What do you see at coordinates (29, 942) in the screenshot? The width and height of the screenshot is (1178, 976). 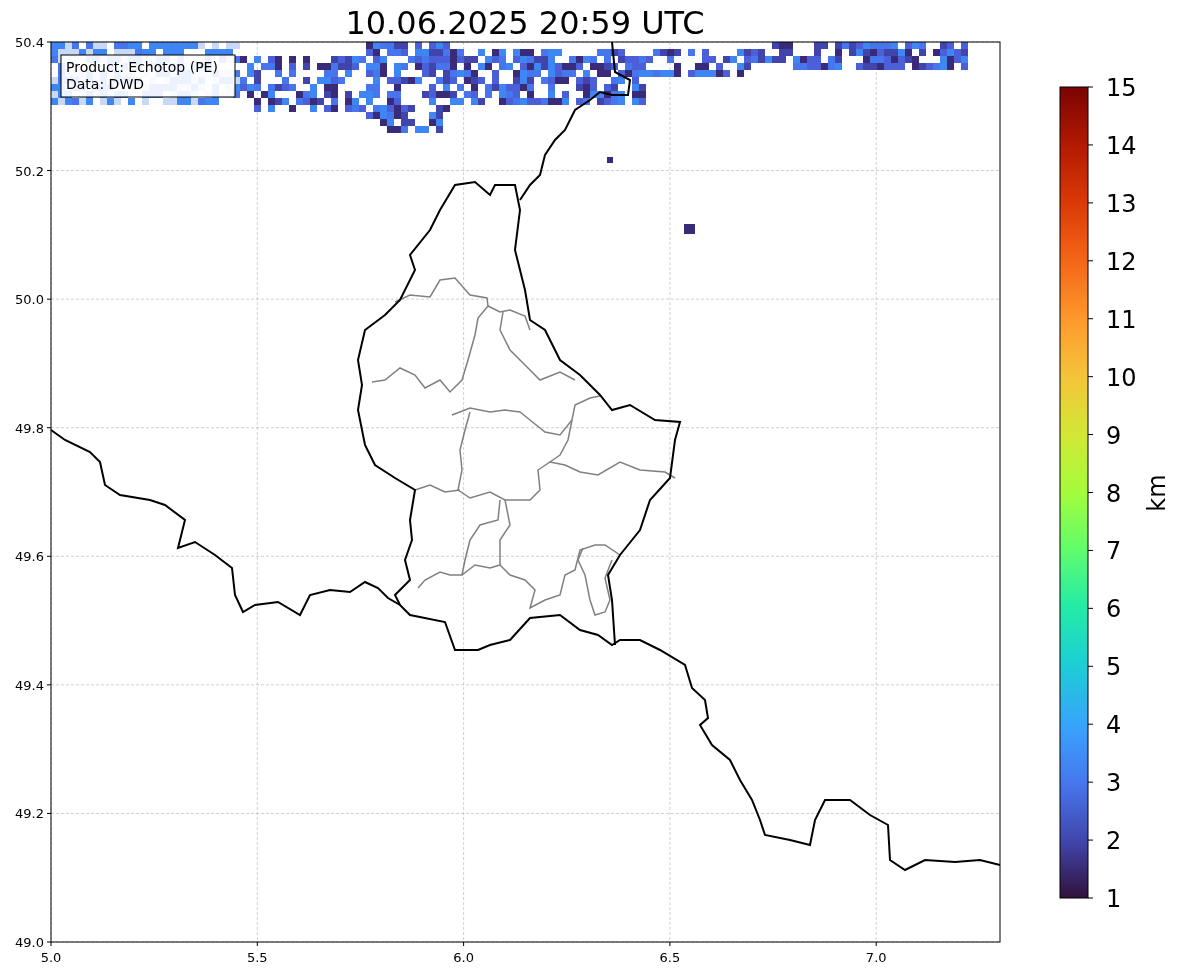 I see `axis-tick-label: 49.0` at bounding box center [29, 942].